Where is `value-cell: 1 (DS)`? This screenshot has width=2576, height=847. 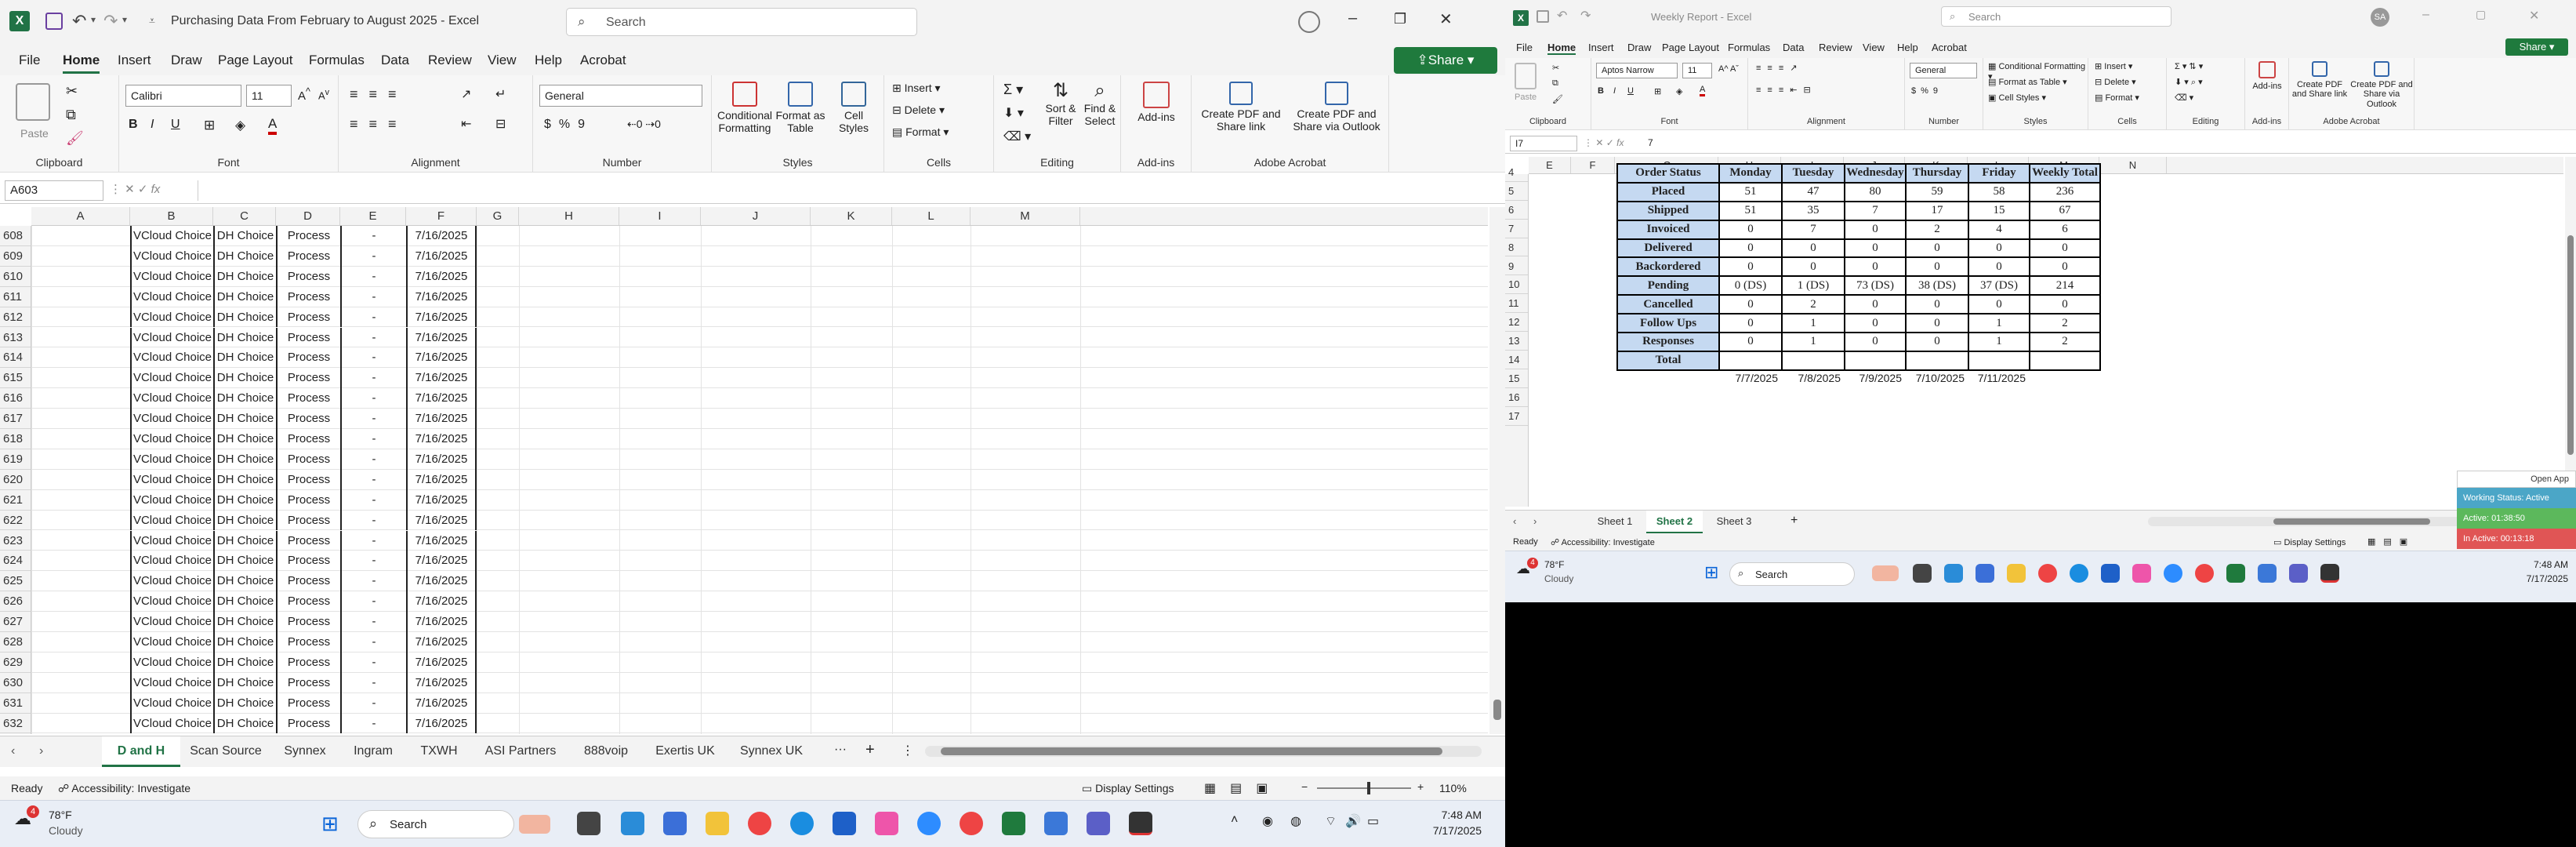 value-cell: 1 (DS) is located at coordinates (1813, 285).